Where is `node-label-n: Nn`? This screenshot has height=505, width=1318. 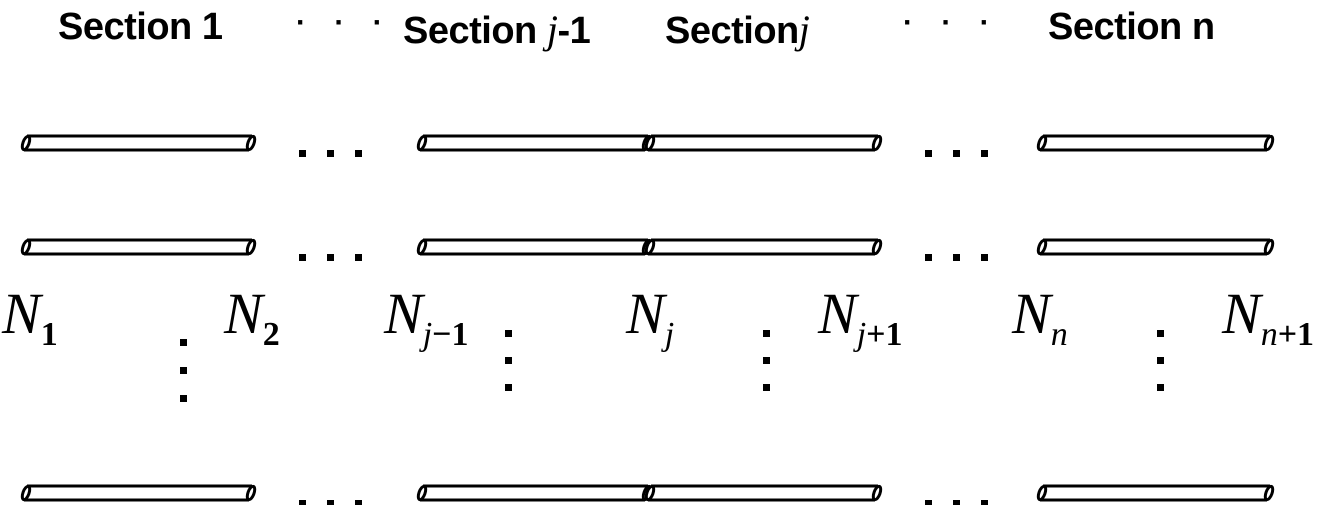 node-label-n: Nn is located at coordinates (1040, 317).